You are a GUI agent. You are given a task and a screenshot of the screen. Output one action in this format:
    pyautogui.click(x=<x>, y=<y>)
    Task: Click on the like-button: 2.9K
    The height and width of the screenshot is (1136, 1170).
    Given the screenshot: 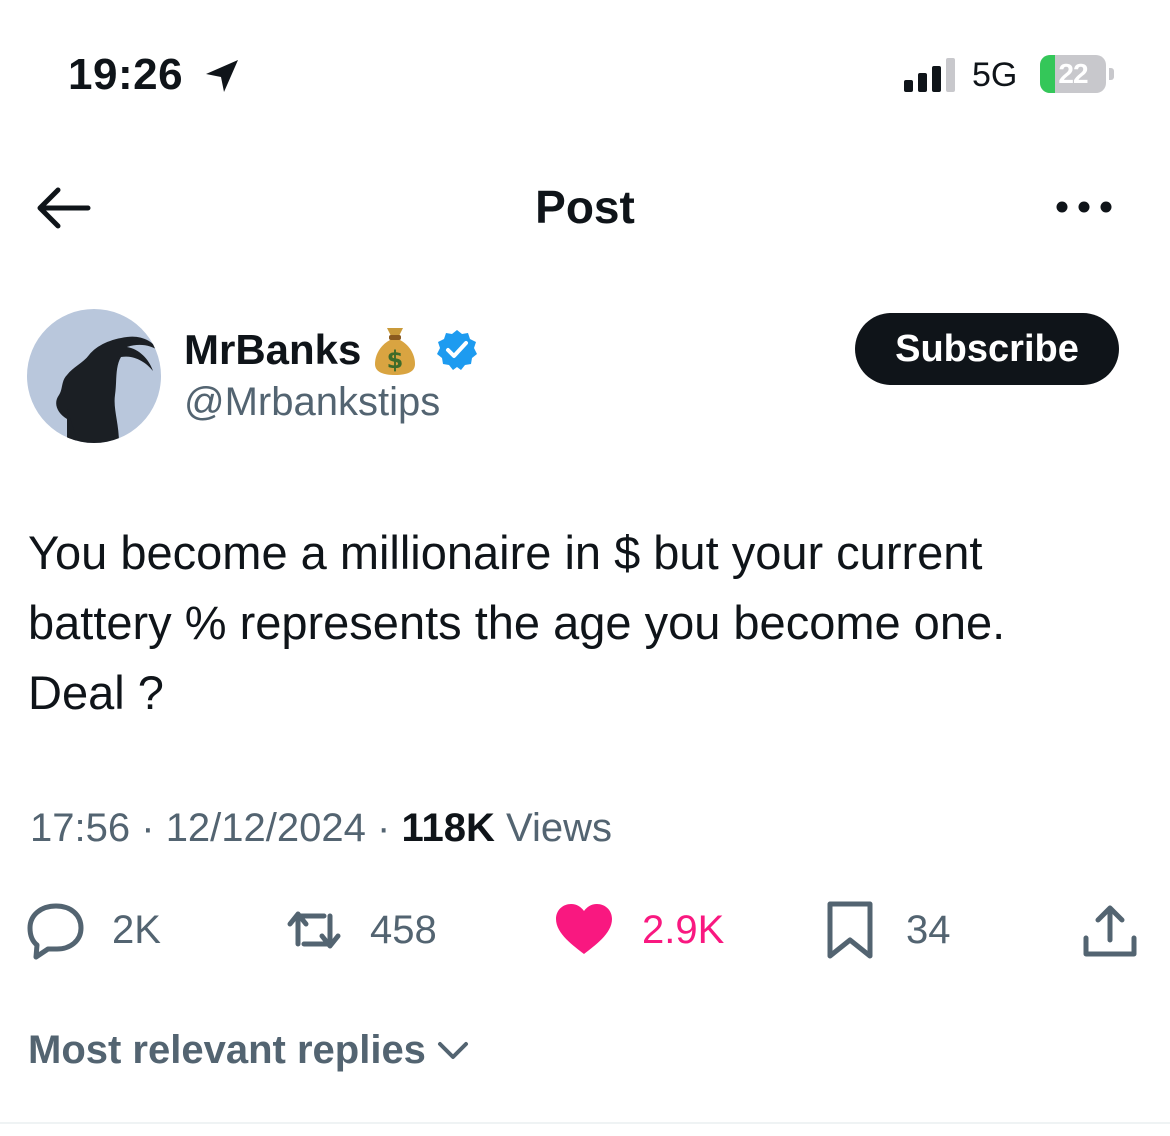 What is the action you would take?
    pyautogui.click(x=639, y=930)
    